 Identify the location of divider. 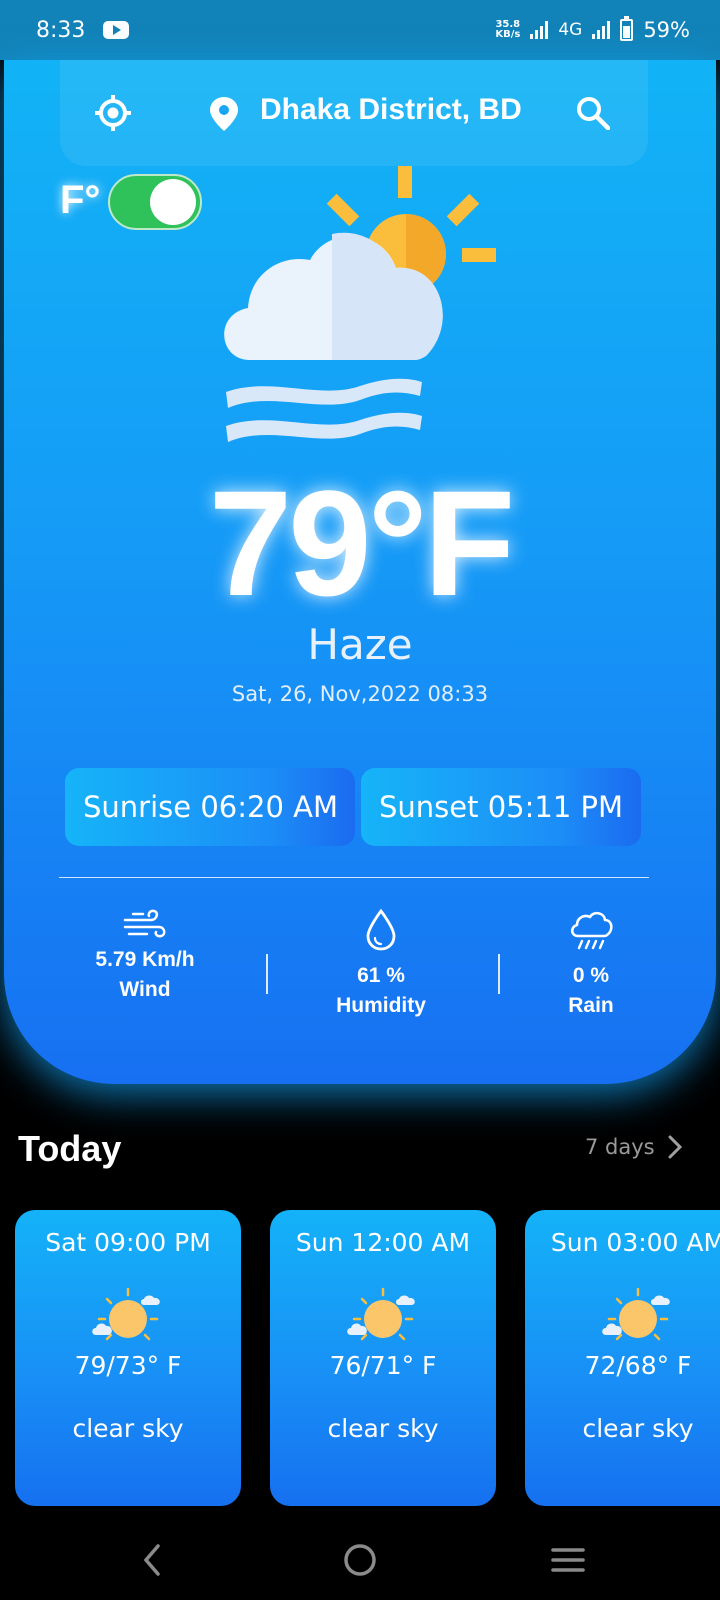
(354, 877).